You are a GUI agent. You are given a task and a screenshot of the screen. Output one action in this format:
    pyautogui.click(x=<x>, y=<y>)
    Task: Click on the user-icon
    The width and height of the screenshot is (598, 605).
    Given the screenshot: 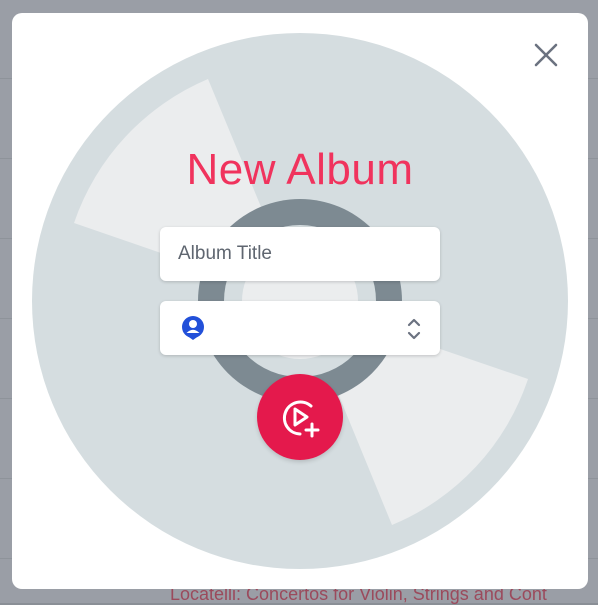 What is the action you would take?
    pyautogui.click(x=193, y=328)
    